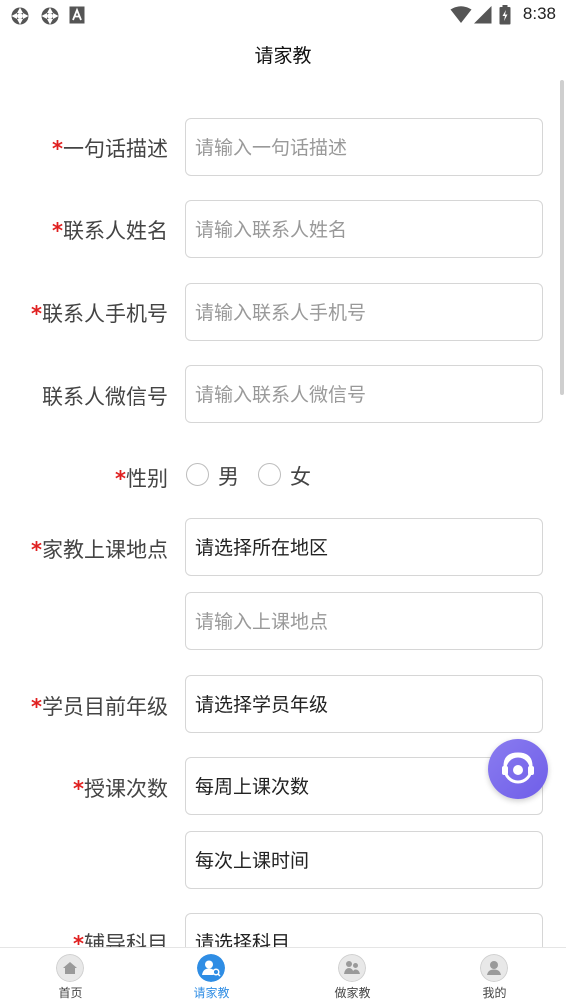 The width and height of the screenshot is (566, 1007). I want to click on gender-radio-group: 男 女, so click(285, 476).